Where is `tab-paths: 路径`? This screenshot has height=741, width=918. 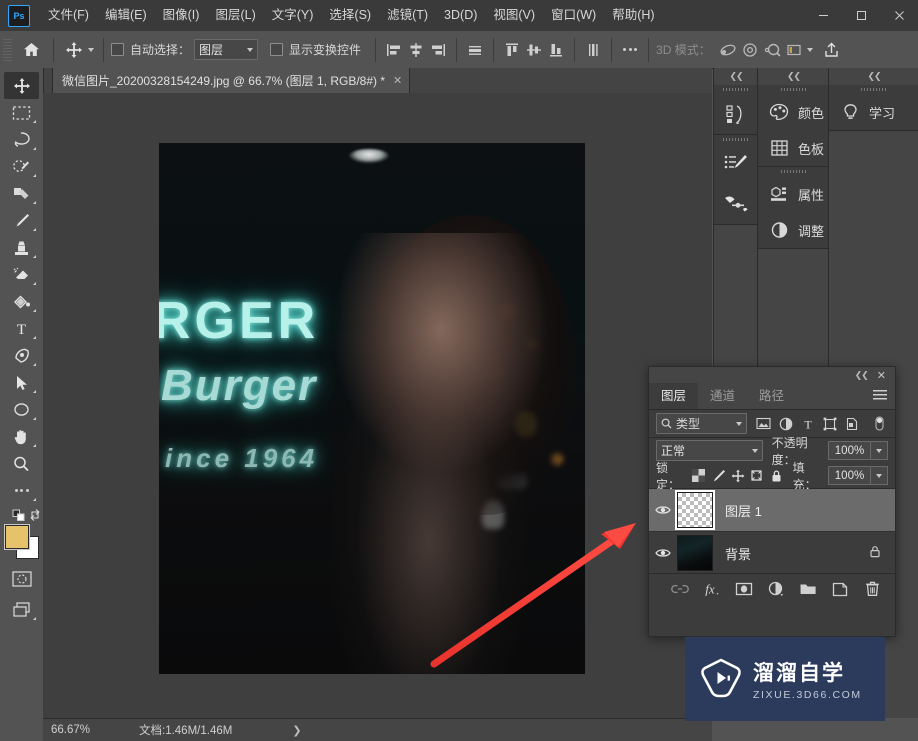
tab-paths: 路径 is located at coordinates (771, 396).